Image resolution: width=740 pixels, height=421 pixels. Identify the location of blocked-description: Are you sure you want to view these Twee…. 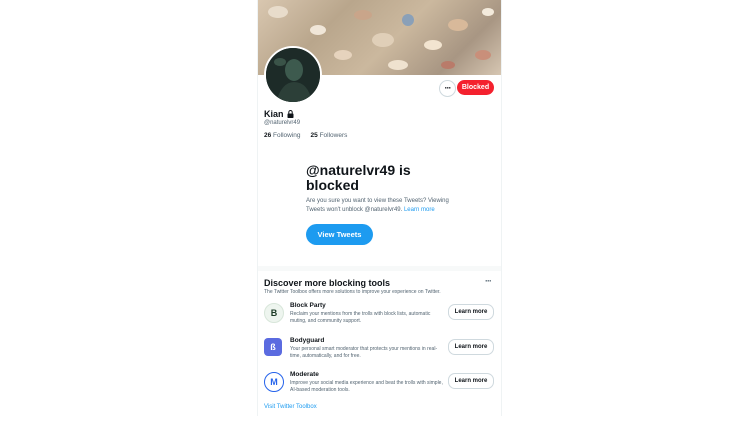
(386, 206).